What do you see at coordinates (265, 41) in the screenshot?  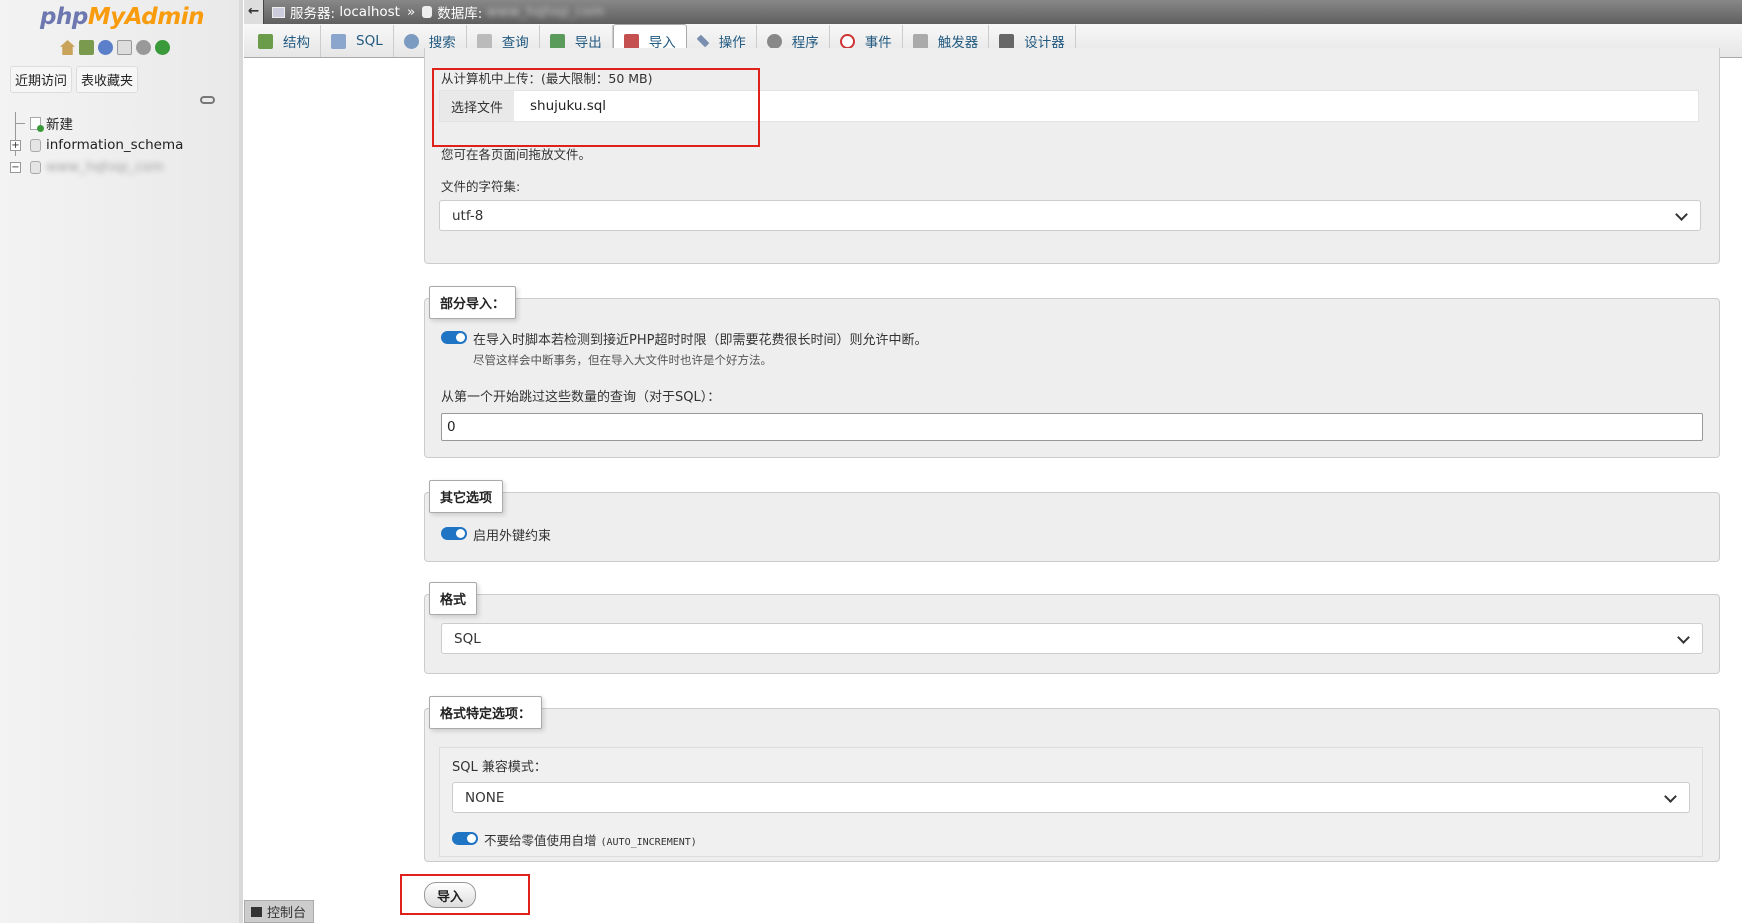 I see `structure-icon` at bounding box center [265, 41].